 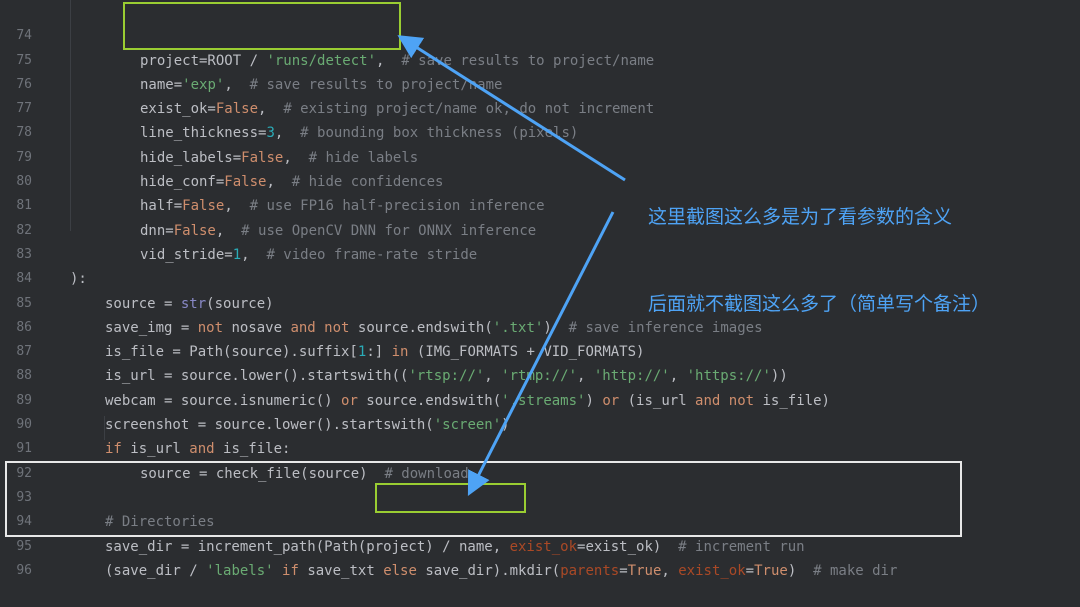 I want to click on annotation-line-2: 后面就不截图这么多了（简单写个备注）, so click(x=819, y=304).